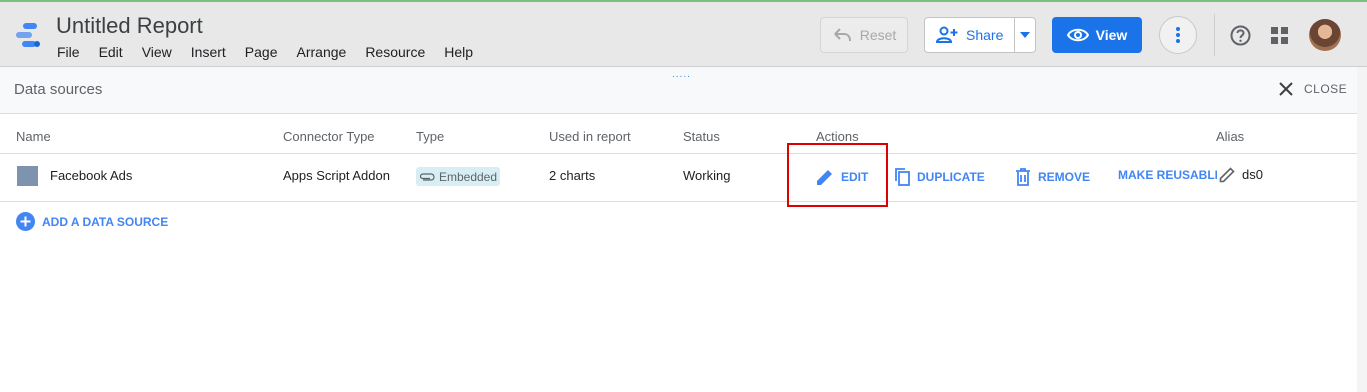  Describe the element at coordinates (1023, 177) in the screenshot. I see `trash-icon` at that location.